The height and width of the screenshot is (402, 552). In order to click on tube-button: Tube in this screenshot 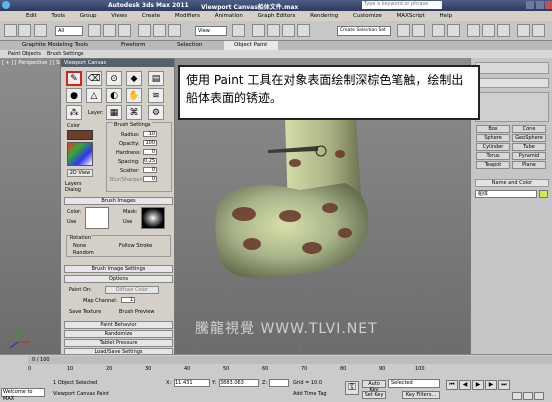, I will do `click(529, 147)`.